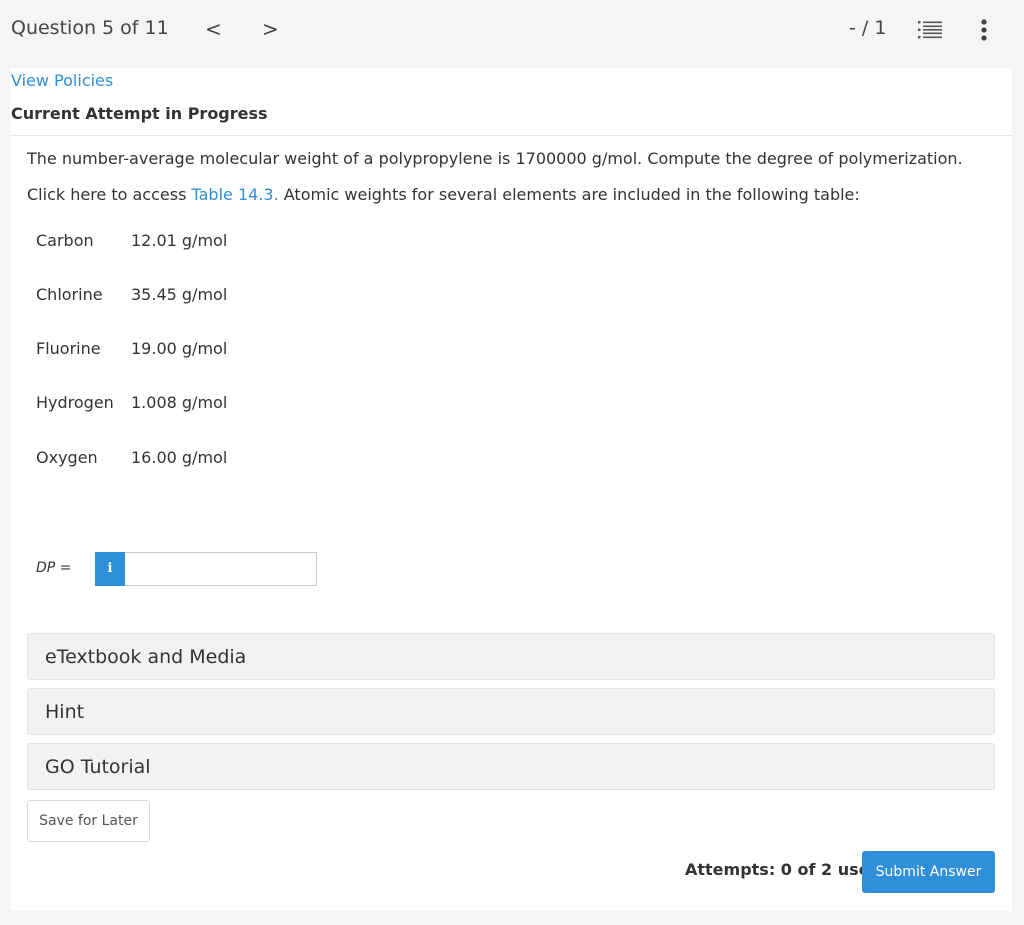 This screenshot has height=925, width=1024. Describe the element at coordinates (54, 568) in the screenshot. I see `dp-label: DP =` at that location.